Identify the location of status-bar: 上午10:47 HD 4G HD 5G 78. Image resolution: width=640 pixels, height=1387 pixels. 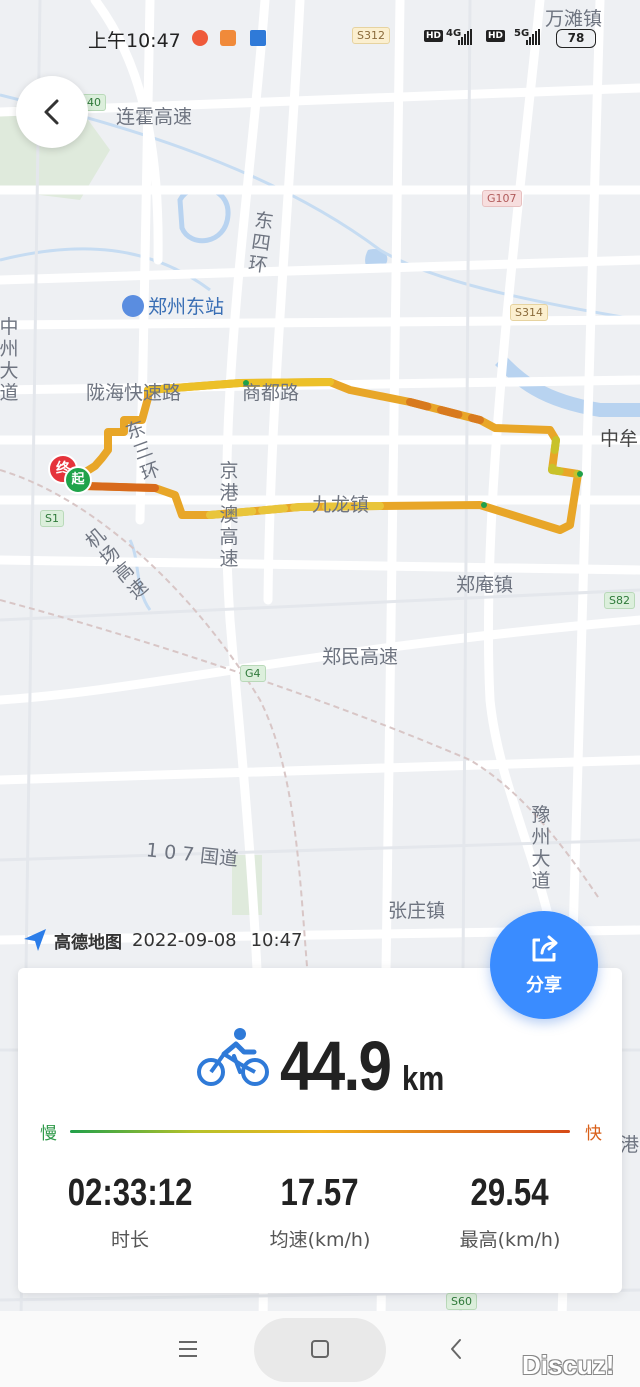
(320, 39).